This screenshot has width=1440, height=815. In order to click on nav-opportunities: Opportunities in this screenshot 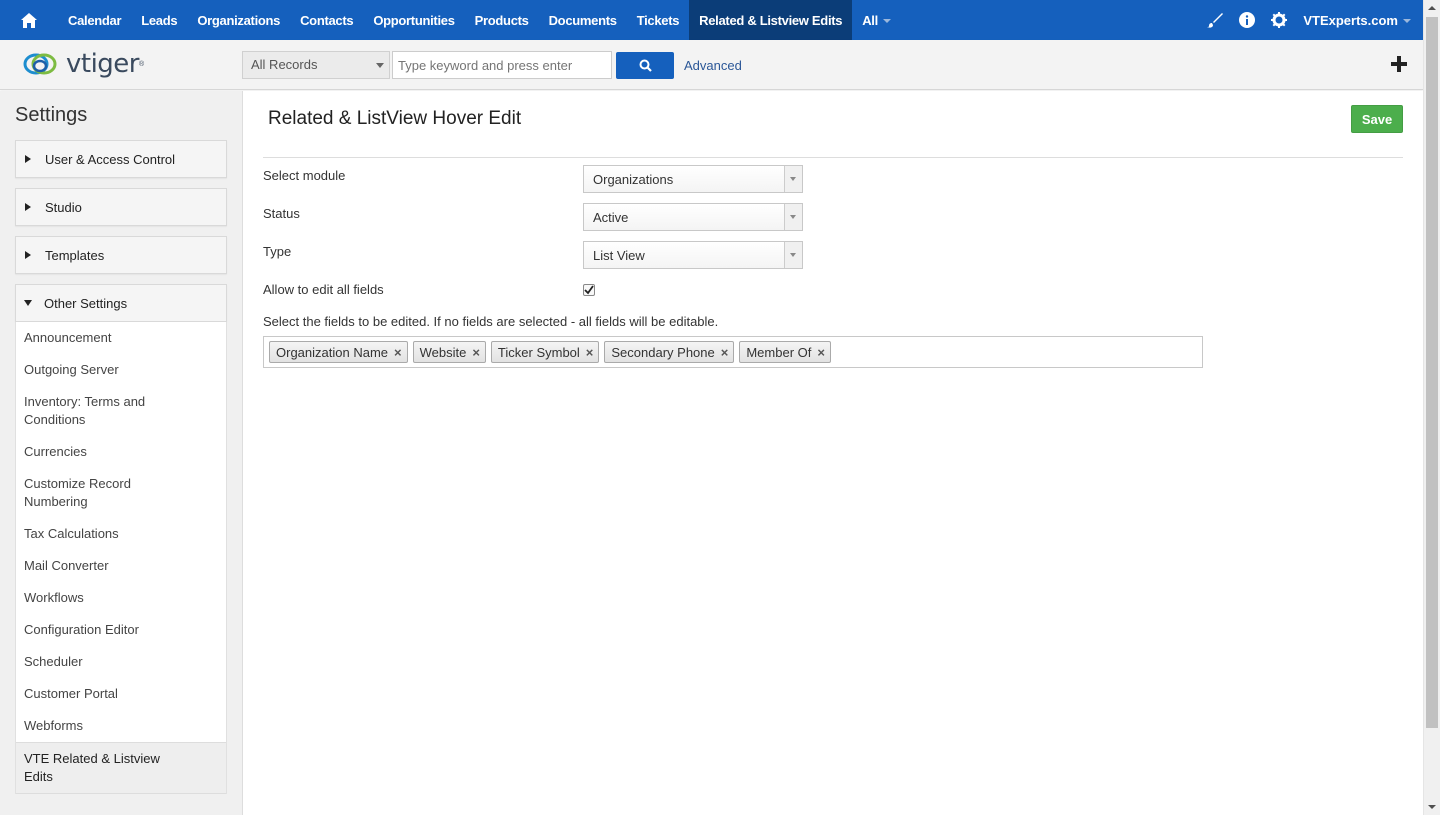, I will do `click(413, 20)`.